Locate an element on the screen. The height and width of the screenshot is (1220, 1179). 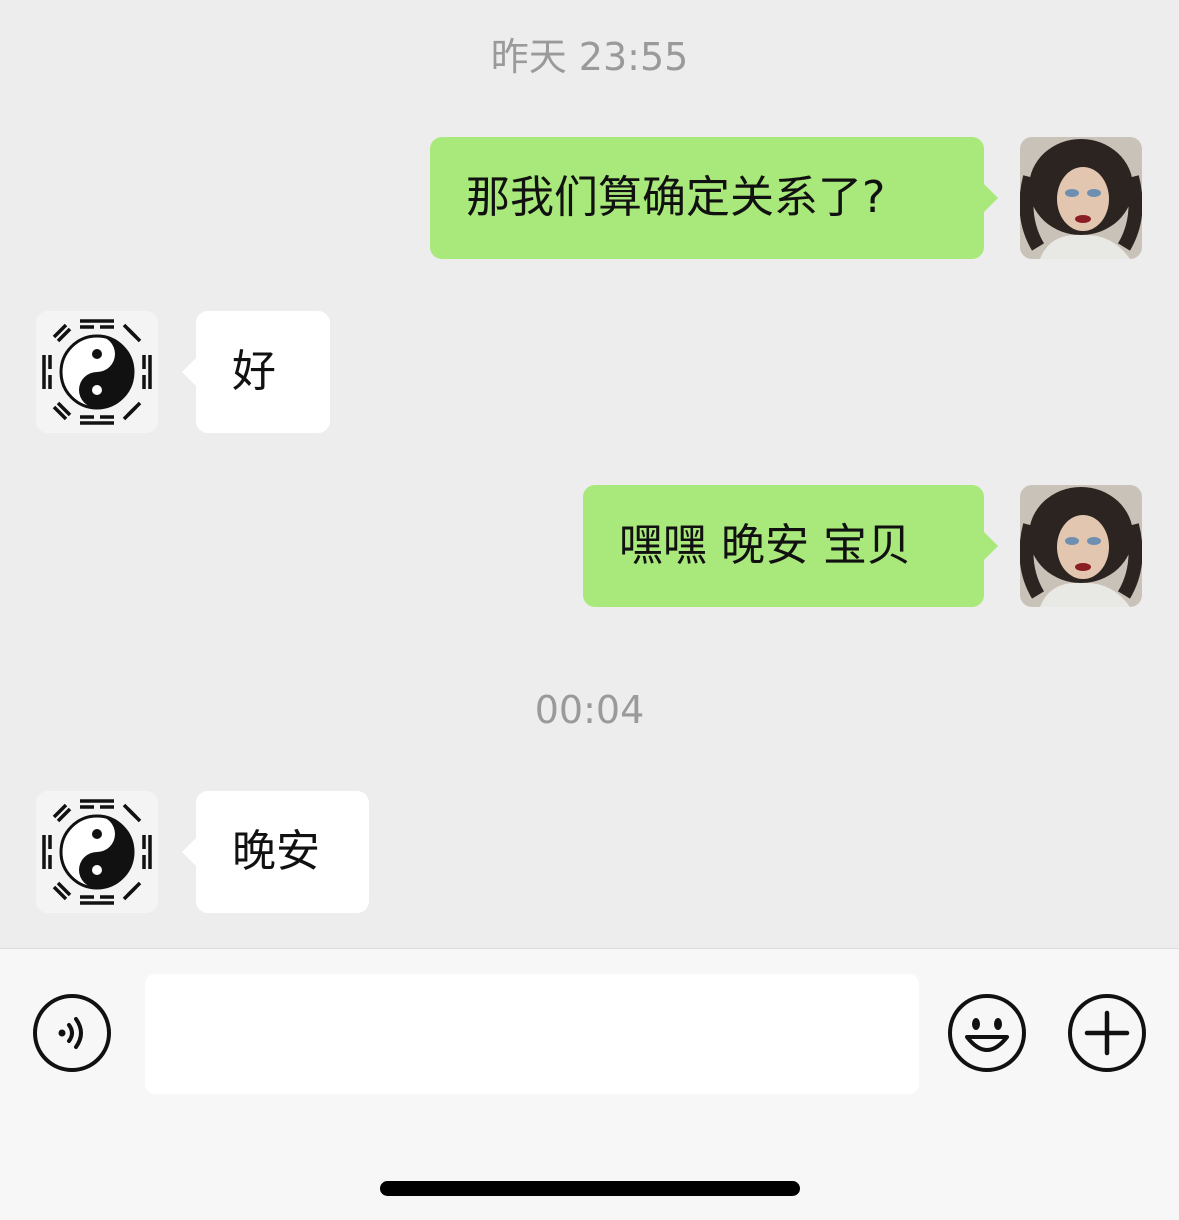
message-bubble-received: 好 is located at coordinates (256, 372).